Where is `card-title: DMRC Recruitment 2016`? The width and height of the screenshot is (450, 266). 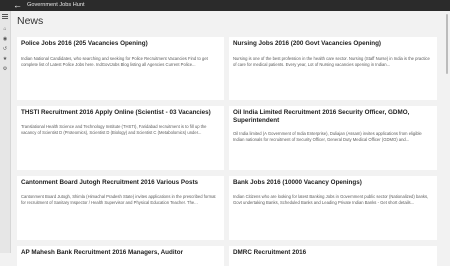 card-title: DMRC Recruitment 2016 is located at coordinates (270, 252).